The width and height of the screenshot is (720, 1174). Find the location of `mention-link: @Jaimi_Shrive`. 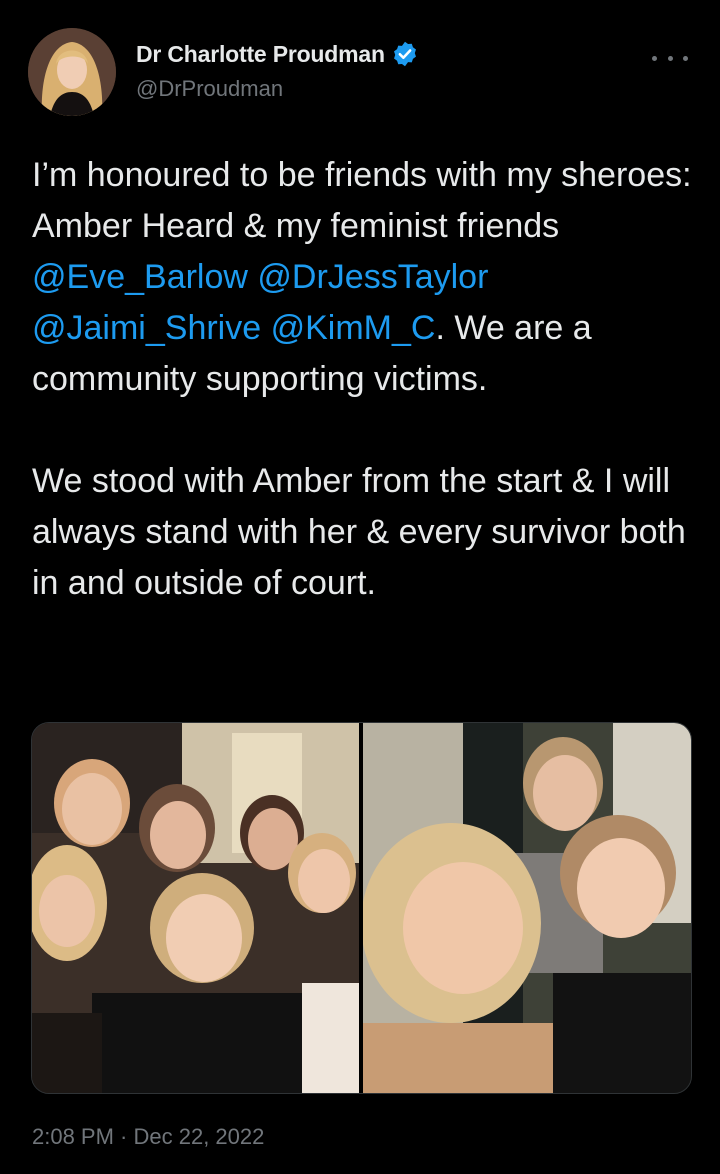

mention-link: @Jaimi_Shrive is located at coordinates (146, 328).